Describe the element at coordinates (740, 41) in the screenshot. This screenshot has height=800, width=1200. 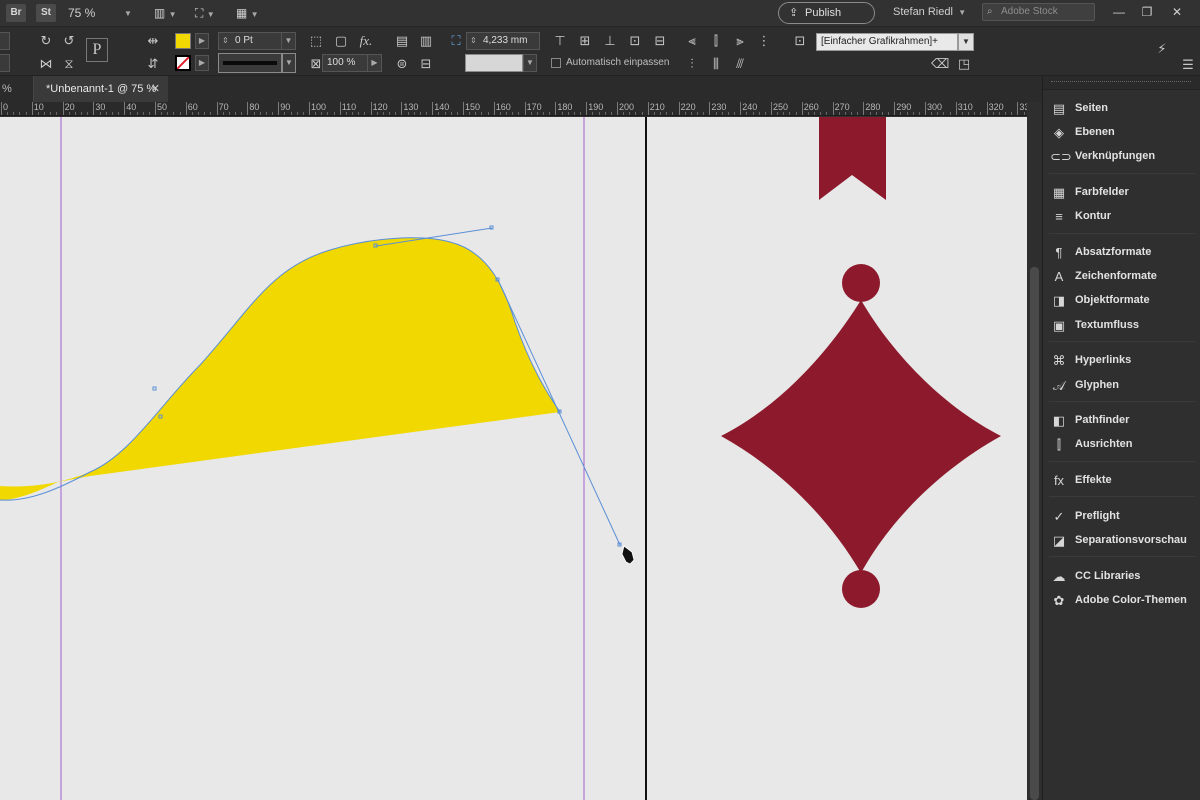
I see `align-right-icon: ⫸` at that location.